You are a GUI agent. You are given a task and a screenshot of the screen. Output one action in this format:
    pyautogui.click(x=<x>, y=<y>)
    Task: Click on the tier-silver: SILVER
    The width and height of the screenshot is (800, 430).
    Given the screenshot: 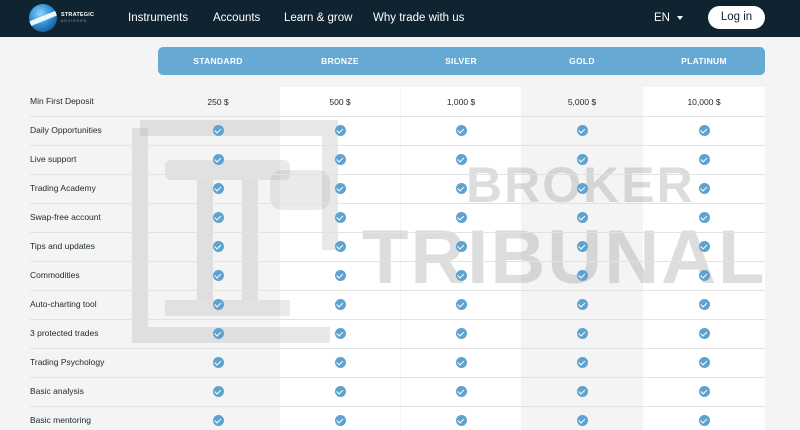 What is the action you would take?
    pyautogui.click(x=461, y=61)
    